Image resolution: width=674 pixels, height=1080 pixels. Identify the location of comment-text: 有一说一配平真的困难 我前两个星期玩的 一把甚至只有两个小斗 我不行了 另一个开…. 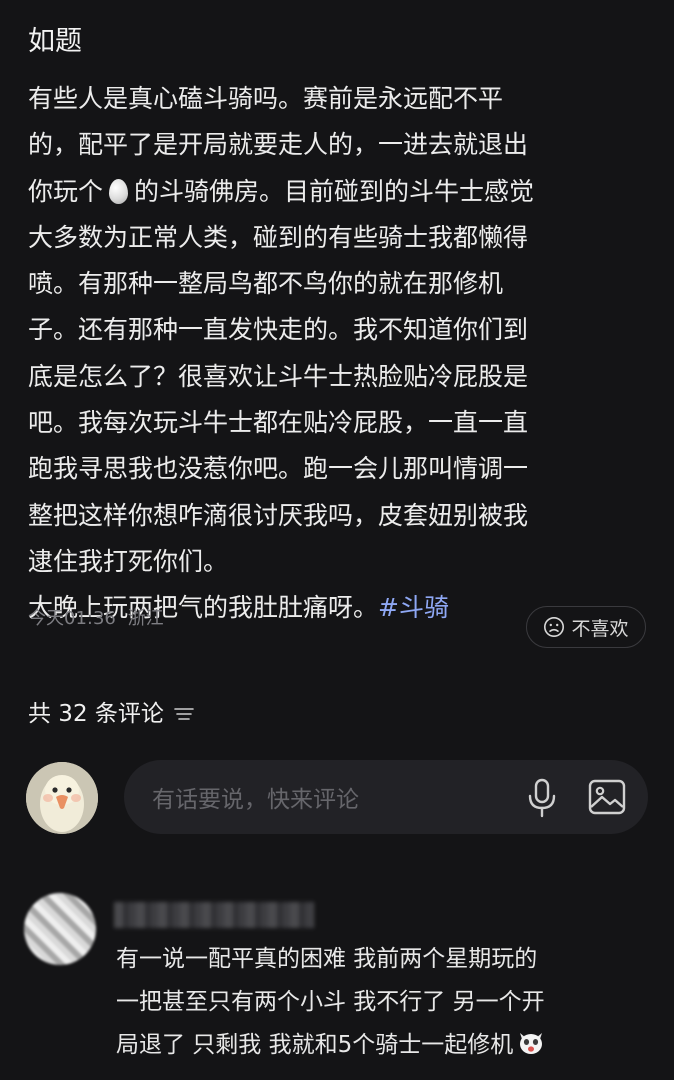
(386, 1002).